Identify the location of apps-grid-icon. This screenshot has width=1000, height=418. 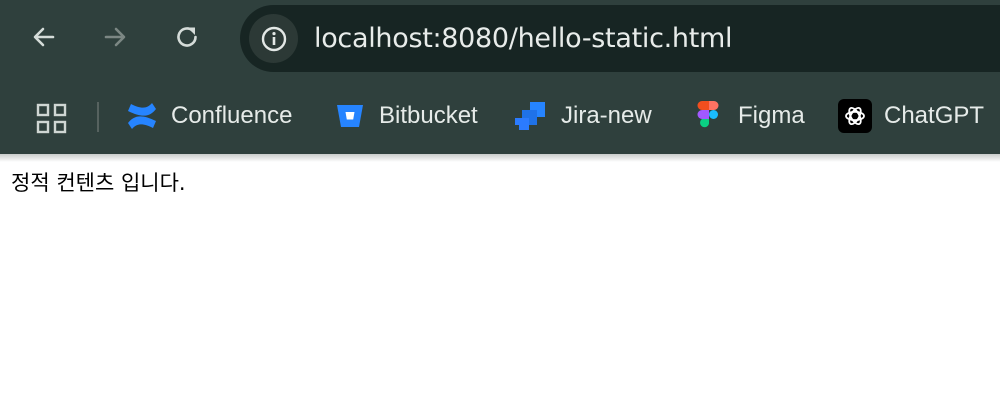
(51, 118).